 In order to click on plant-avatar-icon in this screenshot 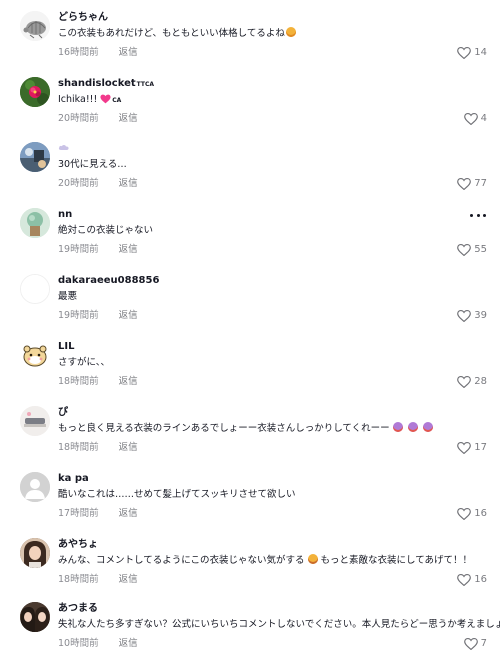, I will do `click(35, 223)`.